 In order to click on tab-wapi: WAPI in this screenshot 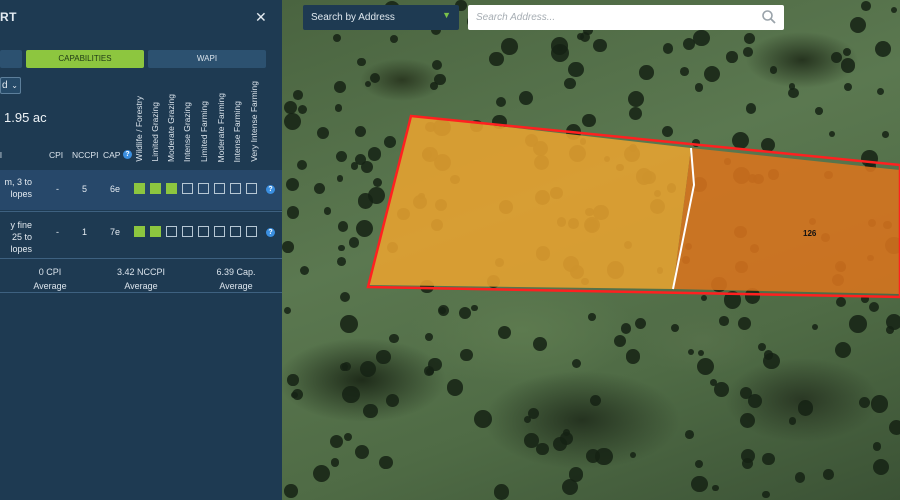, I will do `click(207, 59)`.